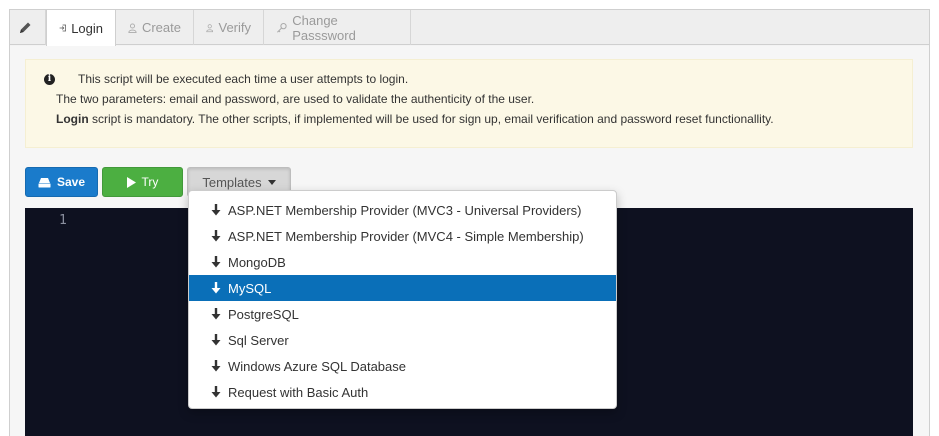 This screenshot has width=939, height=436. What do you see at coordinates (402, 288) in the screenshot?
I see `menu-item-mysql: MySQL` at bounding box center [402, 288].